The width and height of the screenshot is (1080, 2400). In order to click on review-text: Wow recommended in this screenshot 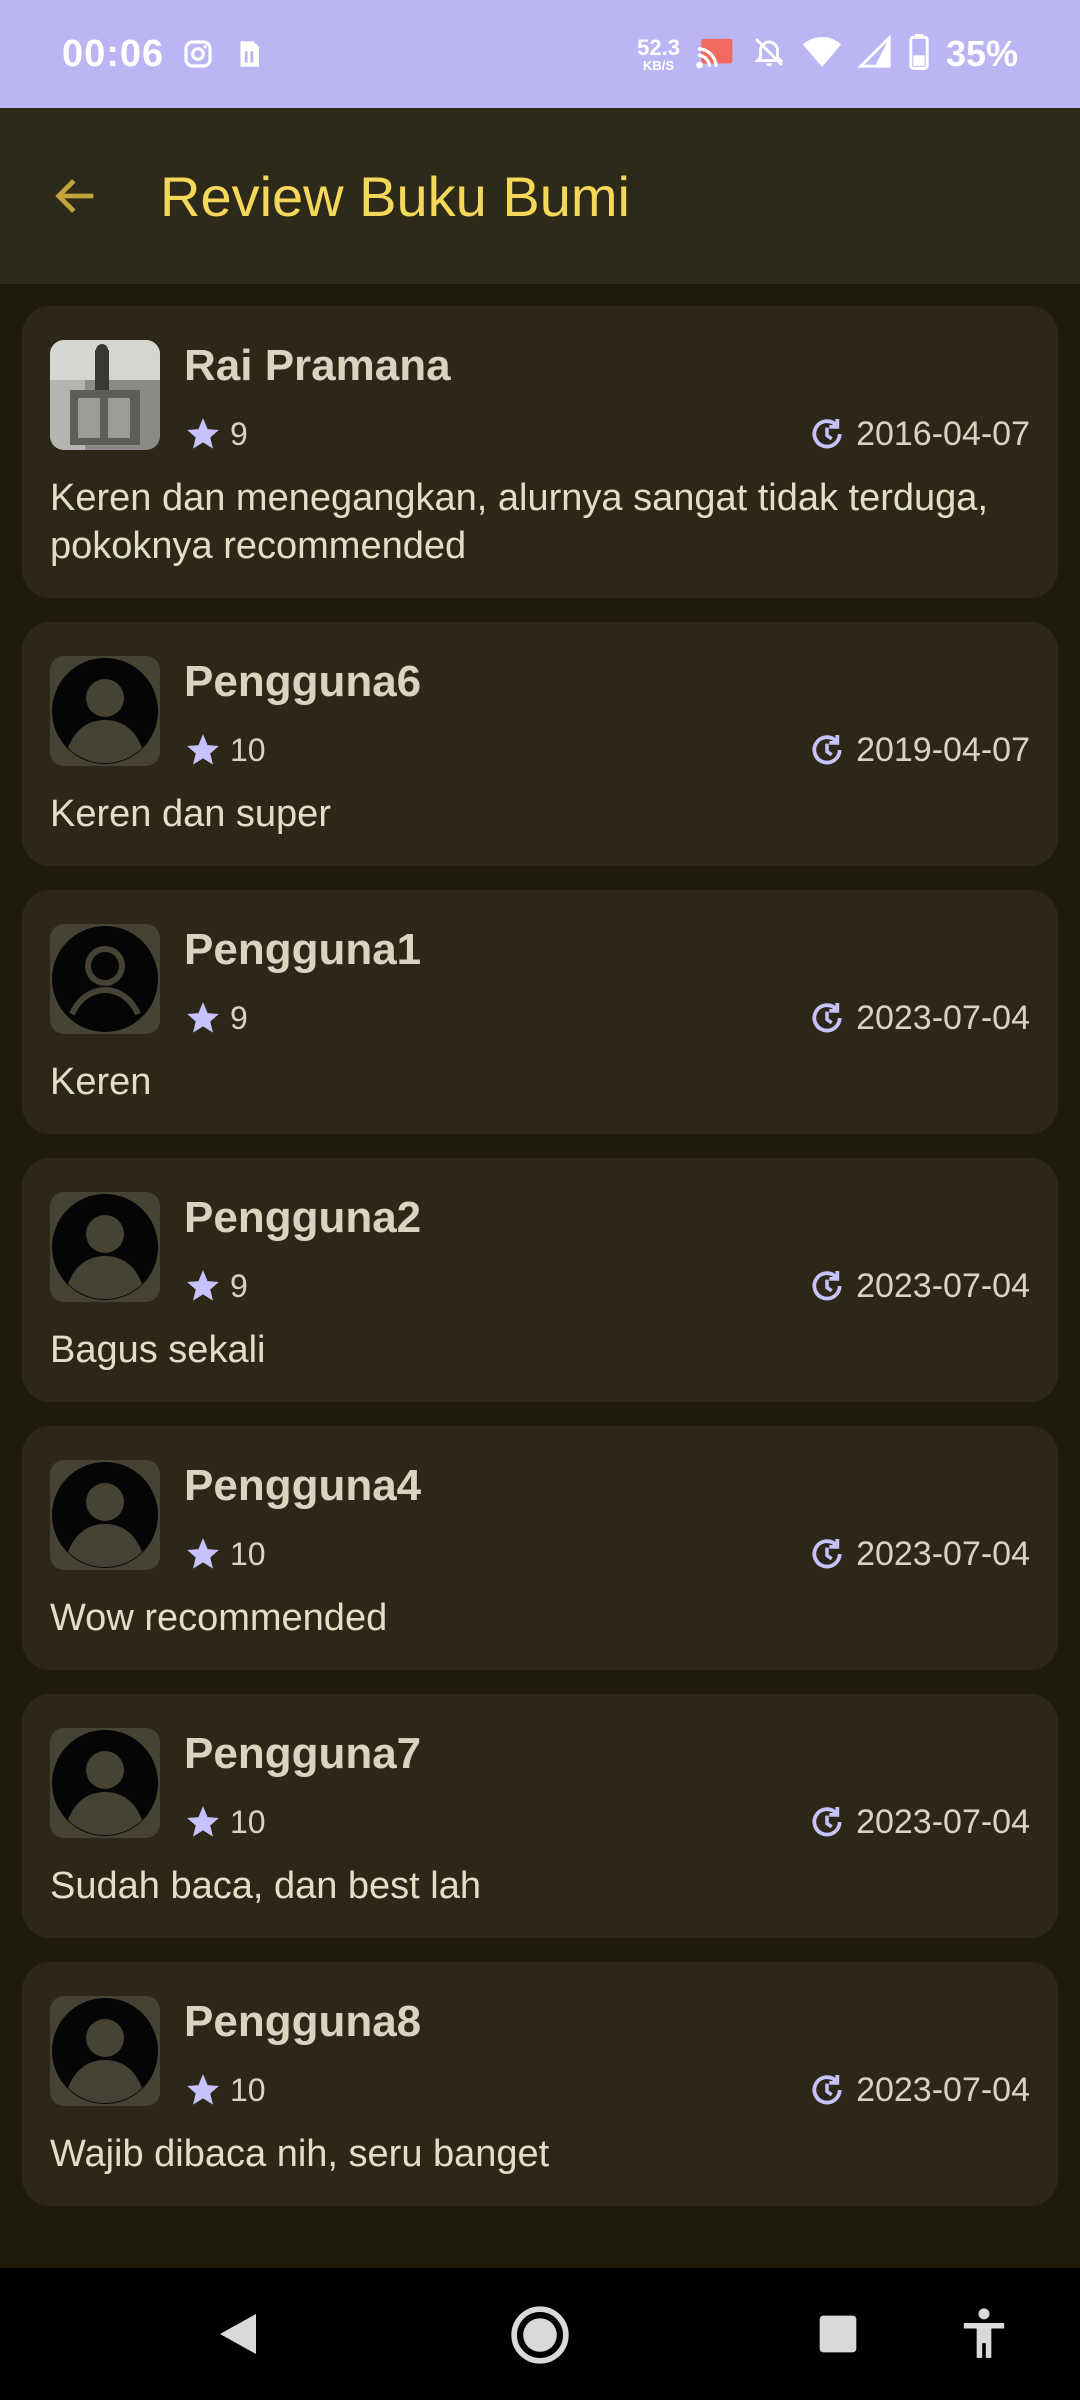, I will do `click(219, 1618)`.